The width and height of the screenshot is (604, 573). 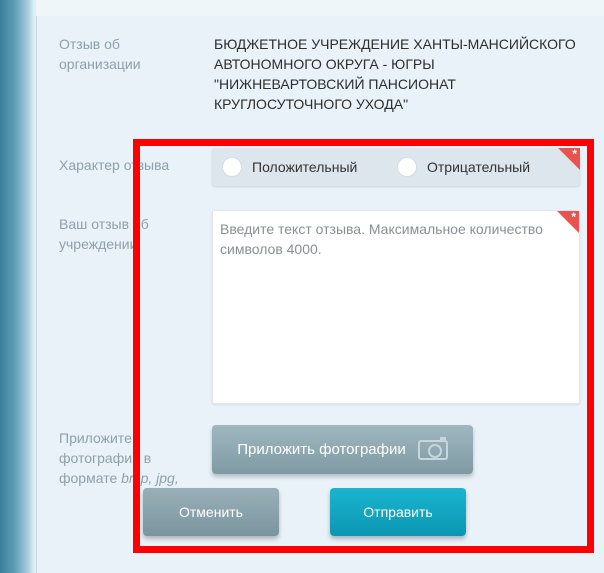 I want to click on photo-label: Приложите фотографии в формате bmp, jpg,, so click(x=119, y=458).